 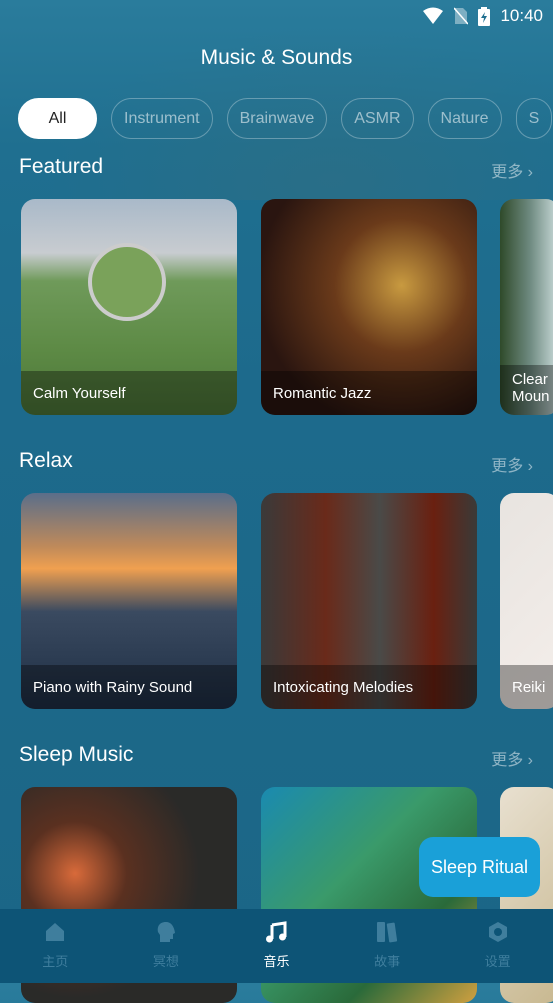 I want to click on card-calm-yourself: Calm Yourself, so click(x=129, y=307).